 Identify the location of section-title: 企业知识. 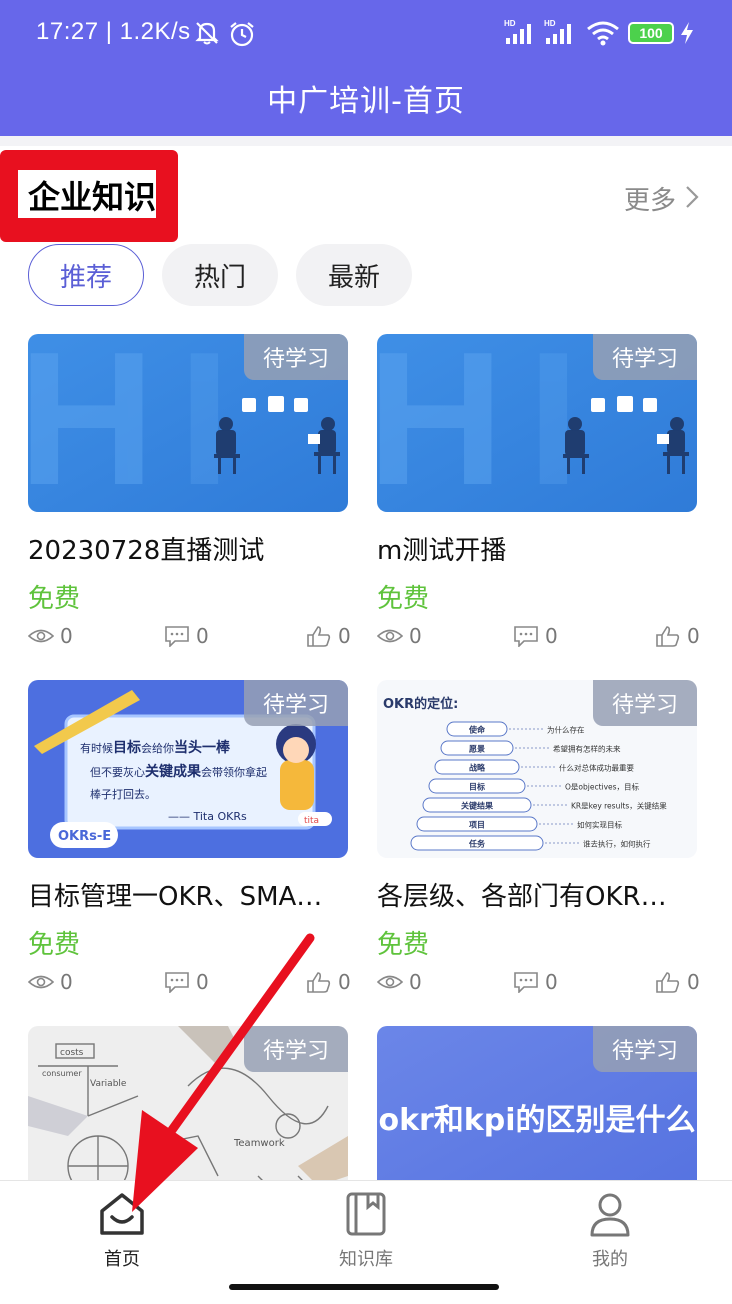
(92, 197).